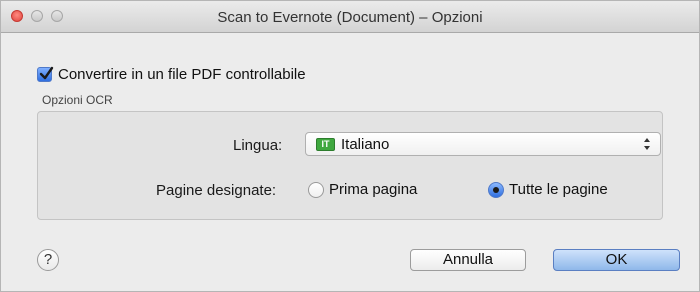  I want to click on ocr-group-title: Opzioni OCR, so click(77, 100).